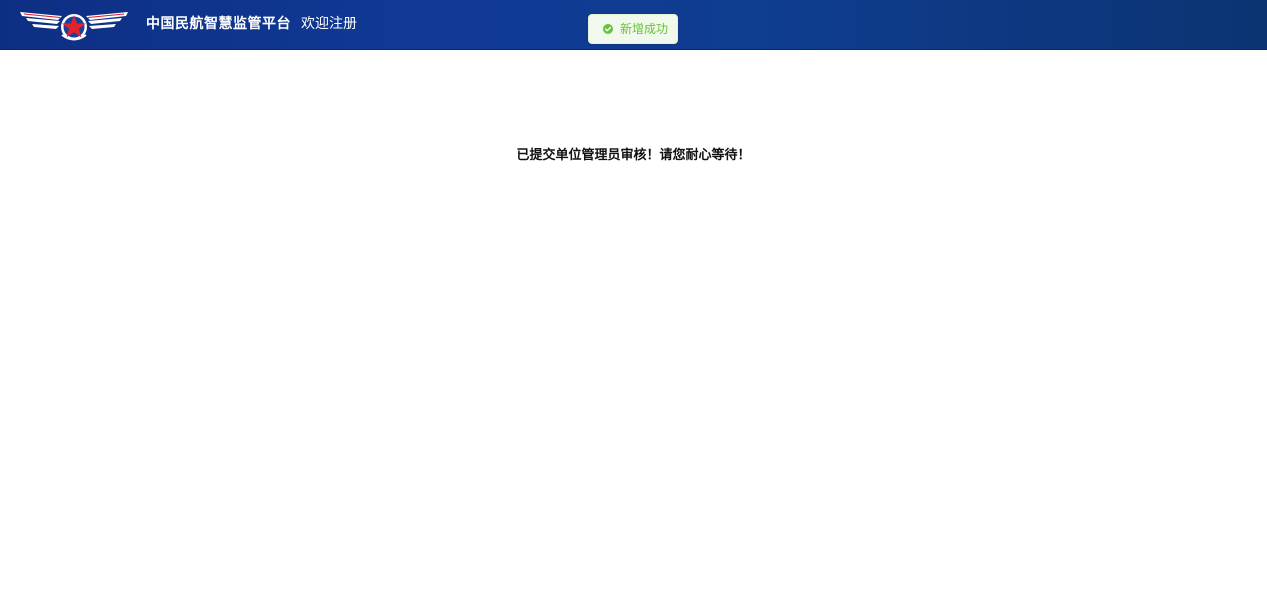 The image size is (1267, 602). Describe the element at coordinates (218, 24) in the screenshot. I see `platform-title: 中国民航智慧监管平台` at that location.